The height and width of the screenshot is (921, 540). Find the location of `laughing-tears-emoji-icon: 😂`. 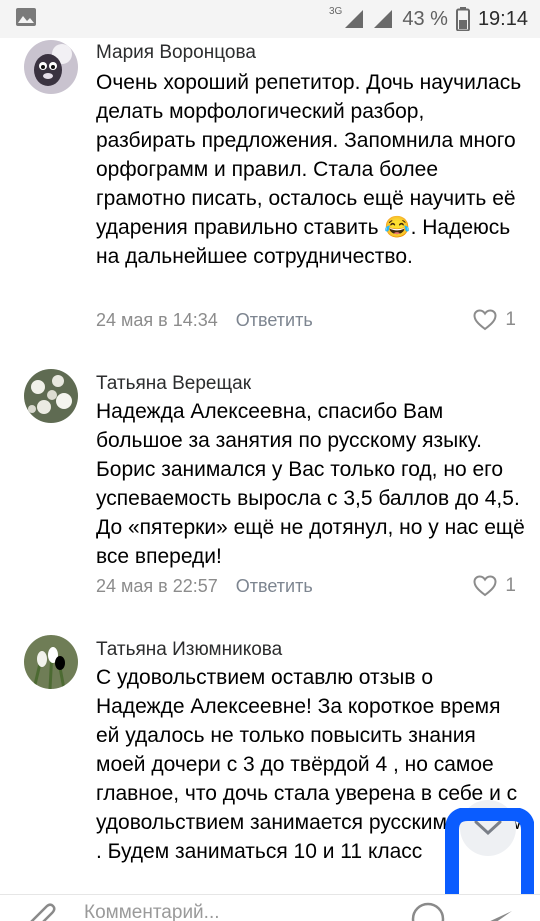

laughing-tears-emoji-icon: 😂 is located at coordinates (397, 227).